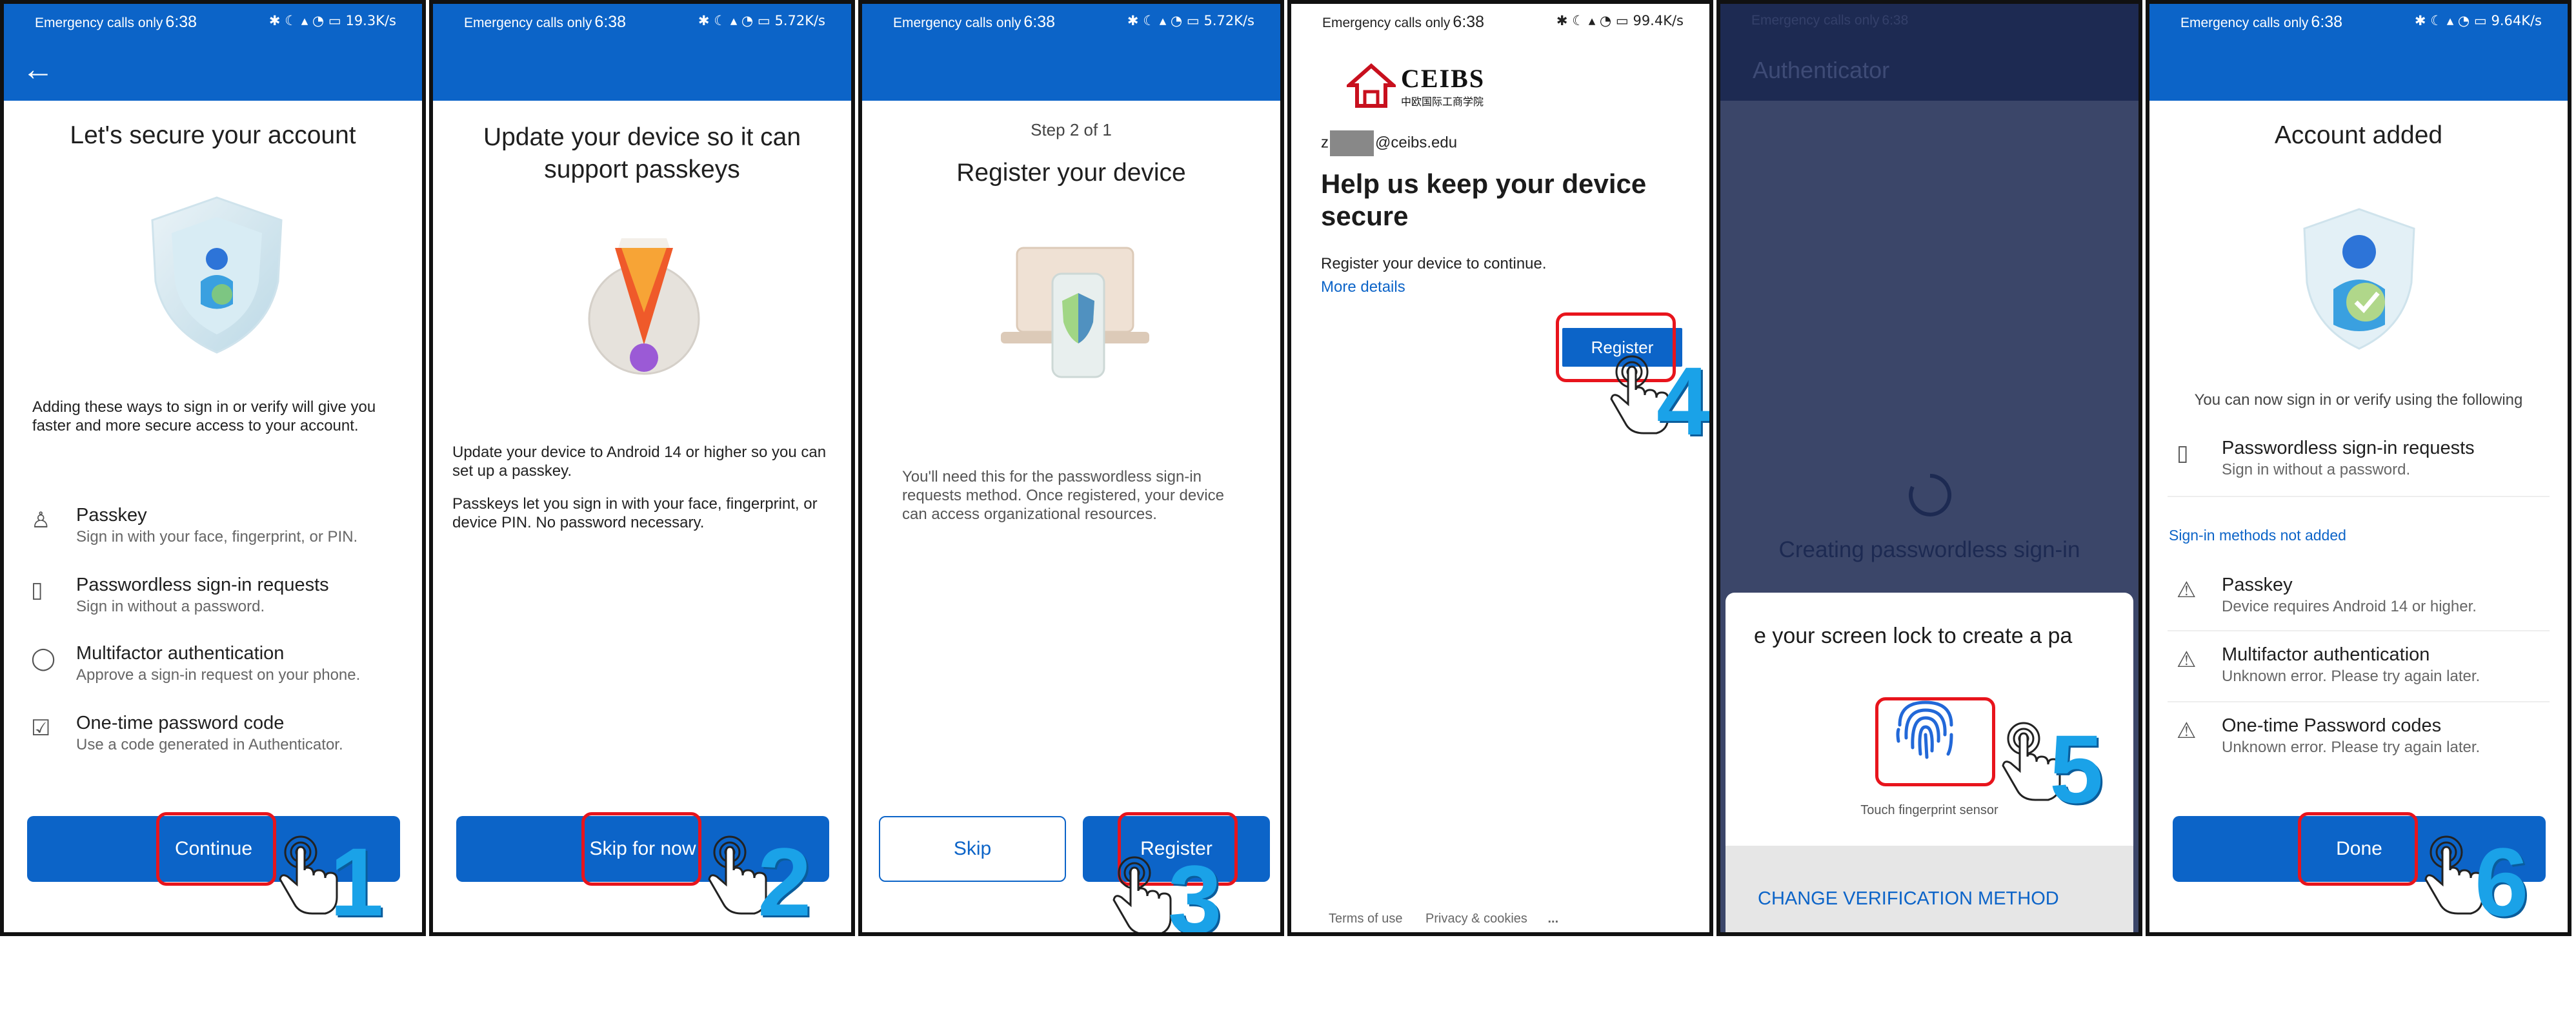 The width and height of the screenshot is (2576, 1031). Describe the element at coordinates (1363, 287) in the screenshot. I see `more-details-link: More details` at that location.